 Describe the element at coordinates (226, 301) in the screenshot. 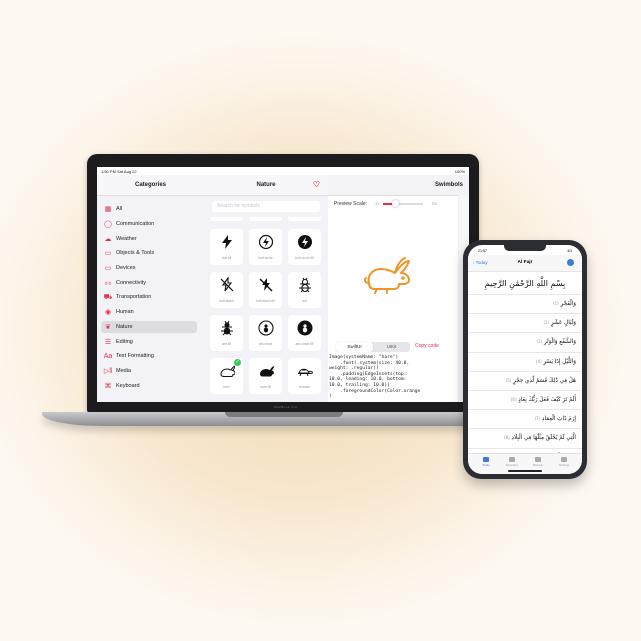

I see `symbol-name-label: bolt.slash` at that location.